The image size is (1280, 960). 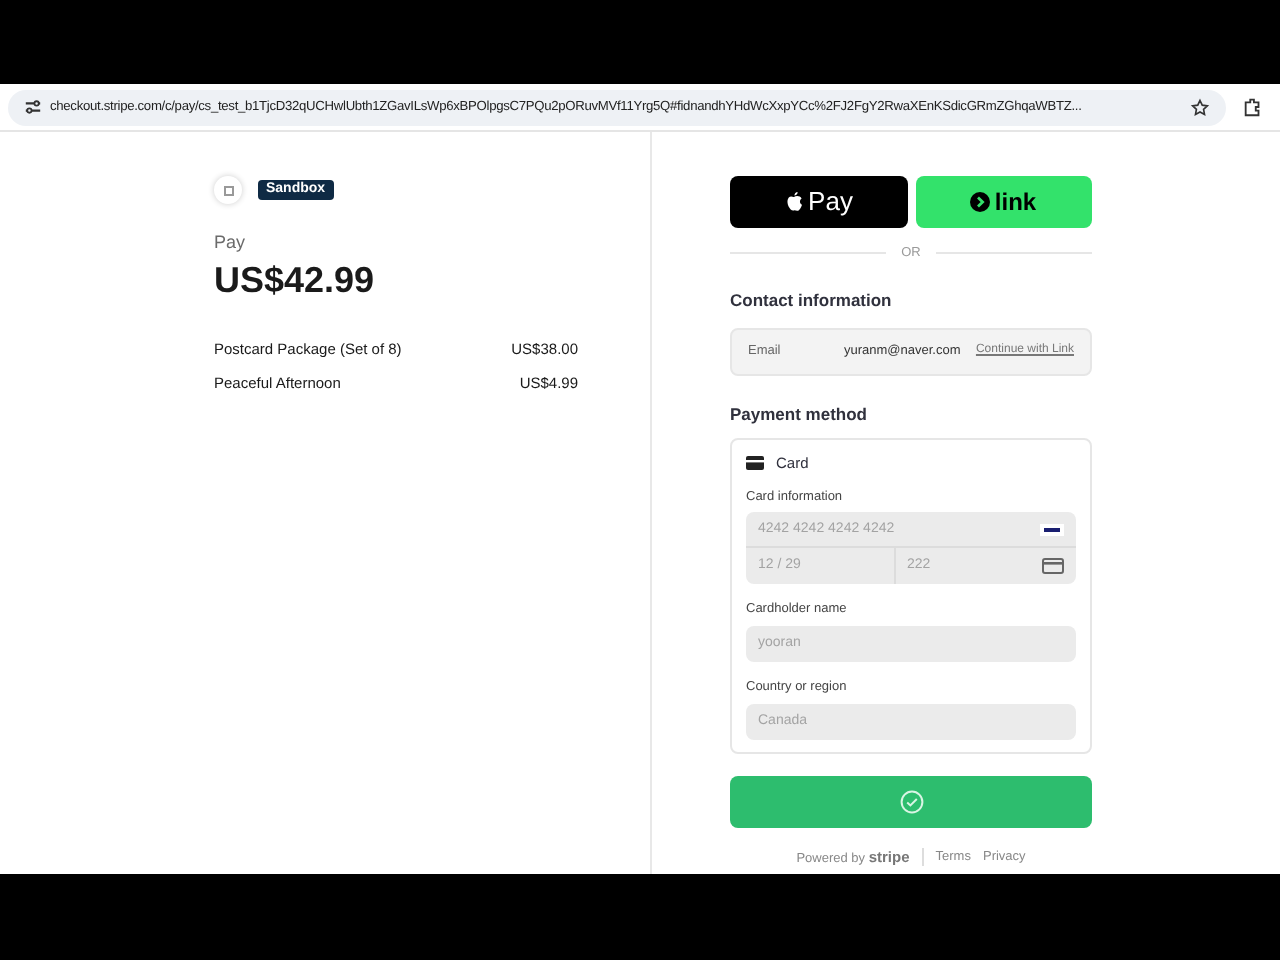 What do you see at coordinates (228, 190) in the screenshot?
I see `store-logo-icon` at bounding box center [228, 190].